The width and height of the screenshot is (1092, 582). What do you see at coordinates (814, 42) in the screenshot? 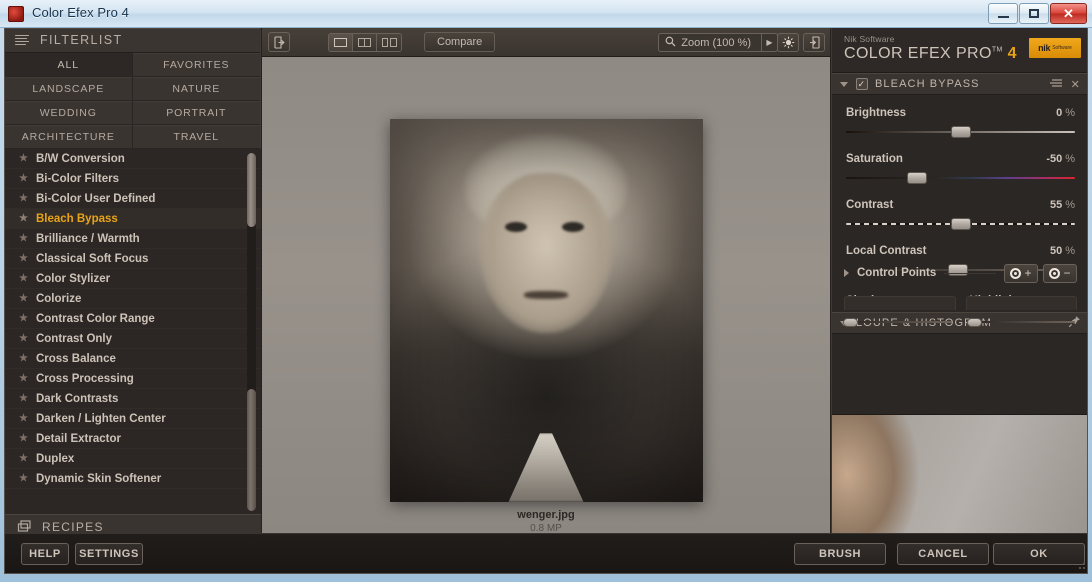
I see `fullscreen-icon` at bounding box center [814, 42].